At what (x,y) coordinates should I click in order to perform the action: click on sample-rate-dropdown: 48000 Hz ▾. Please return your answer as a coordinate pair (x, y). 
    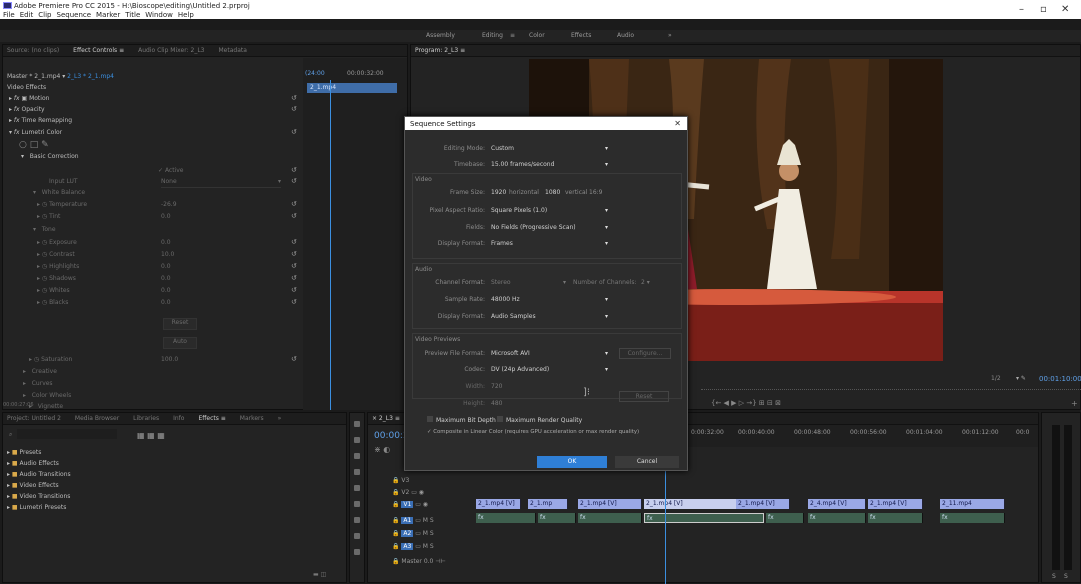
    Looking at the image, I should click on (551, 299).